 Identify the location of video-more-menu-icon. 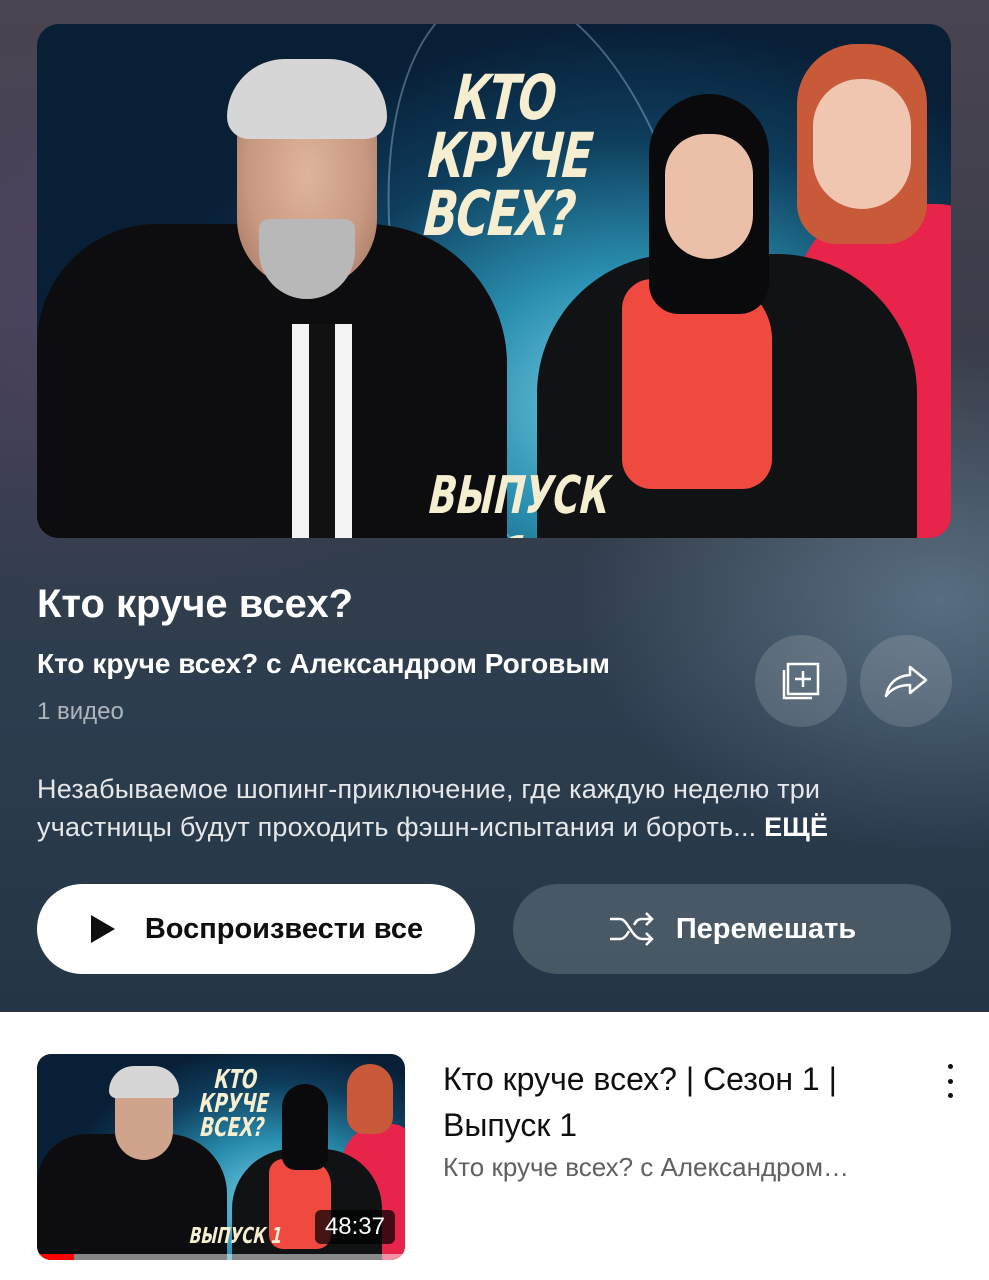
(950, 1081).